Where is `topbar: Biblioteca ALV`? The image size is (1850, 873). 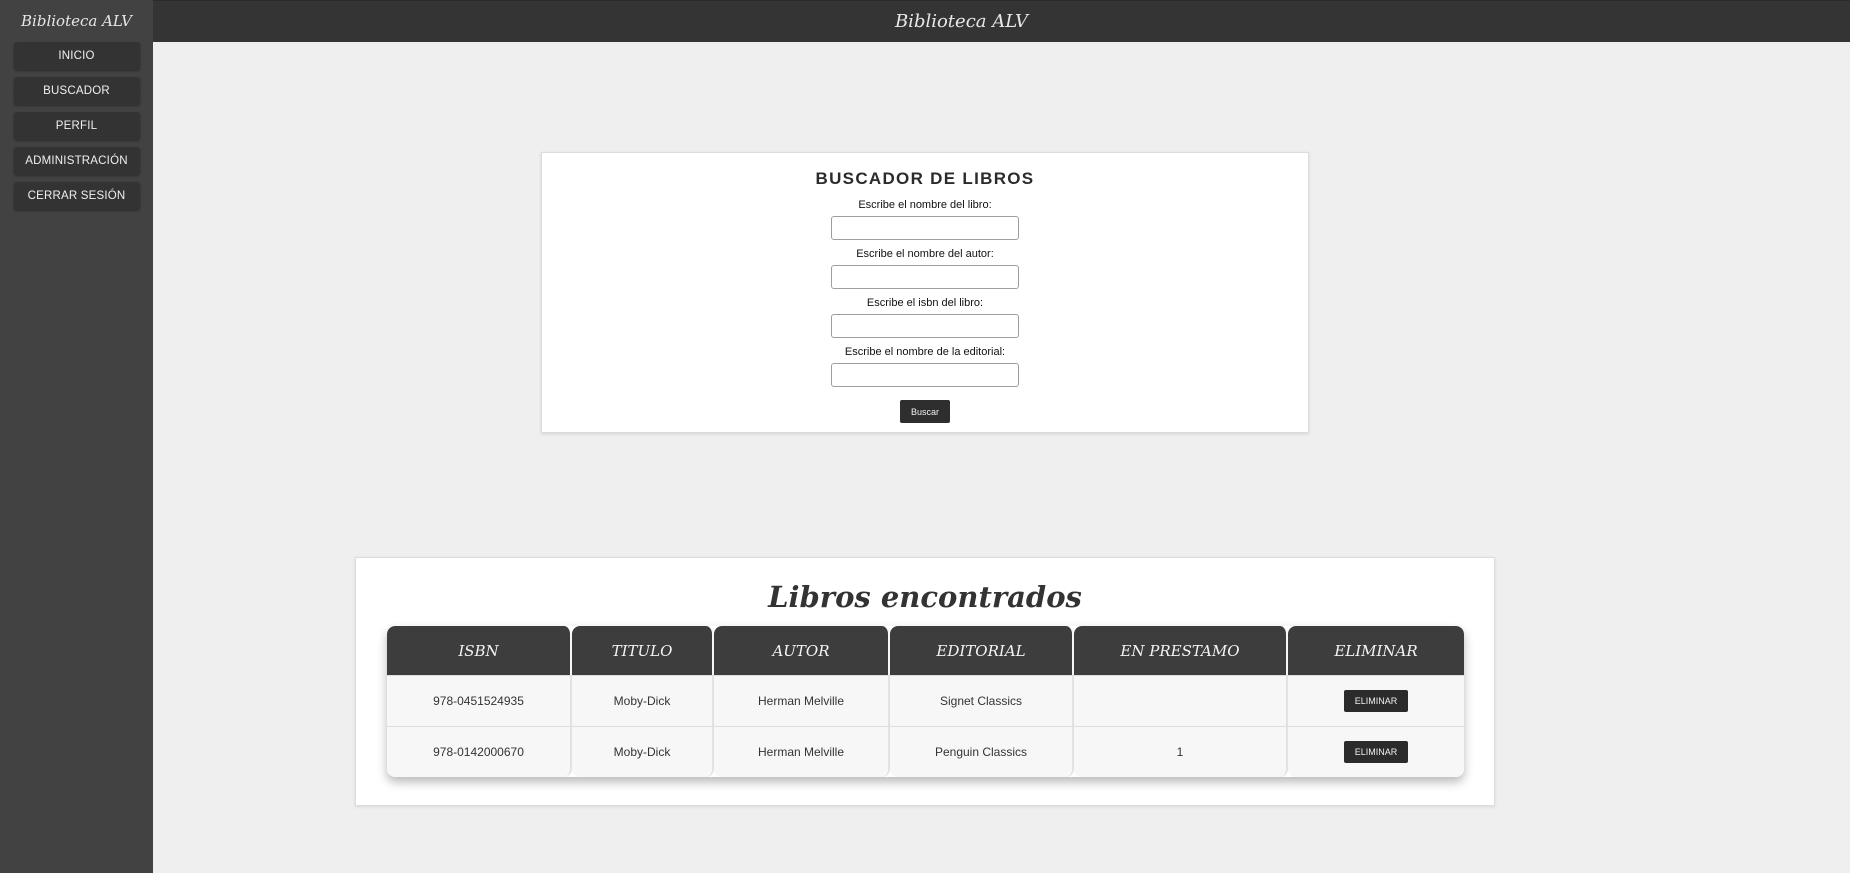
topbar: Biblioteca ALV is located at coordinates (1001, 21).